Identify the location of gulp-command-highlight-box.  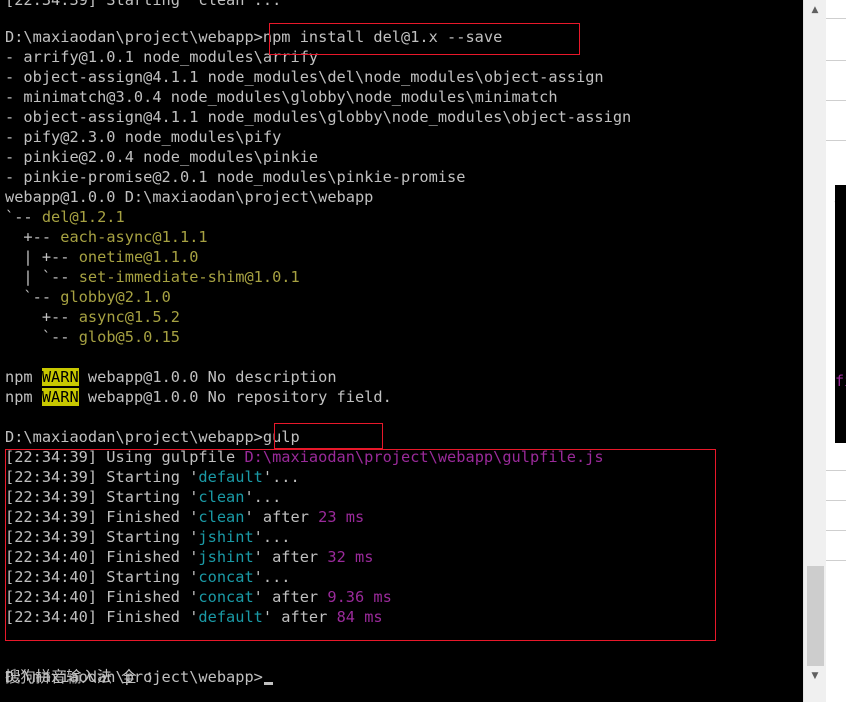
(328, 436).